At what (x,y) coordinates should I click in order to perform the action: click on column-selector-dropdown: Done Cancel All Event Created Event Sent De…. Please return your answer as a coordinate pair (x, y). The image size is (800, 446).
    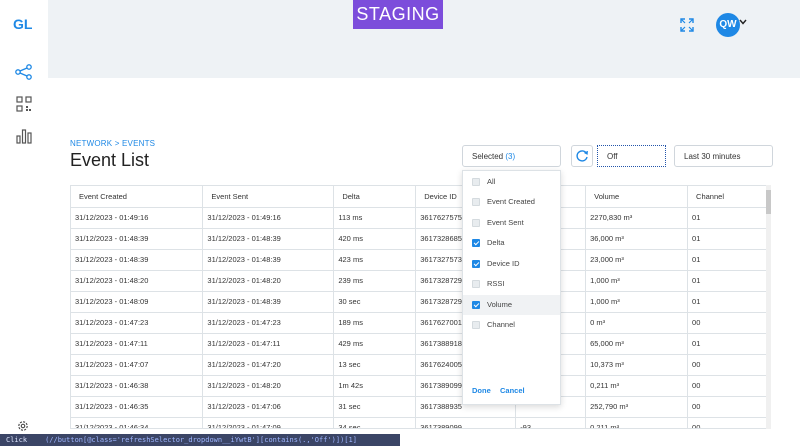
    Looking at the image, I should click on (511, 287).